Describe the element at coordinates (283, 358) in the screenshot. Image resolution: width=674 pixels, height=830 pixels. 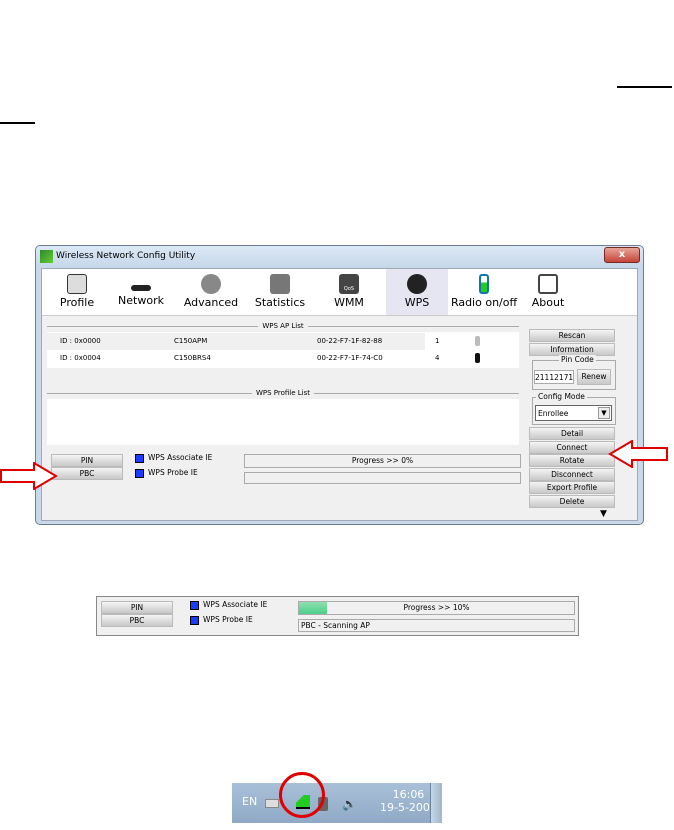
I see `table-row: ID : 0x0004 C150BRS4 00-22-F7-1F-74-C0 4` at that location.